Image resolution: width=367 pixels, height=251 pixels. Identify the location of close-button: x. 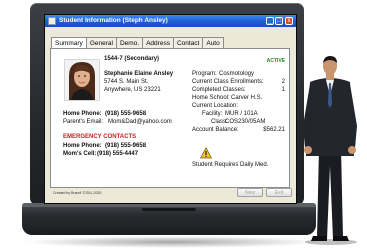
(289, 21).